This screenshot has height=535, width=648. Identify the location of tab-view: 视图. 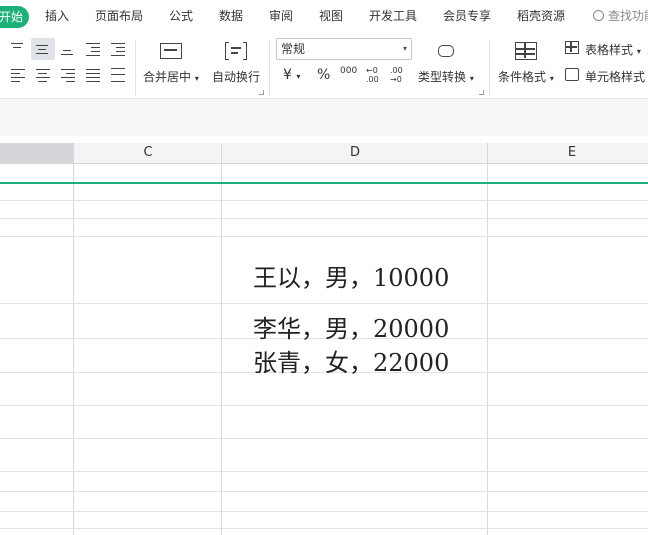
(331, 15).